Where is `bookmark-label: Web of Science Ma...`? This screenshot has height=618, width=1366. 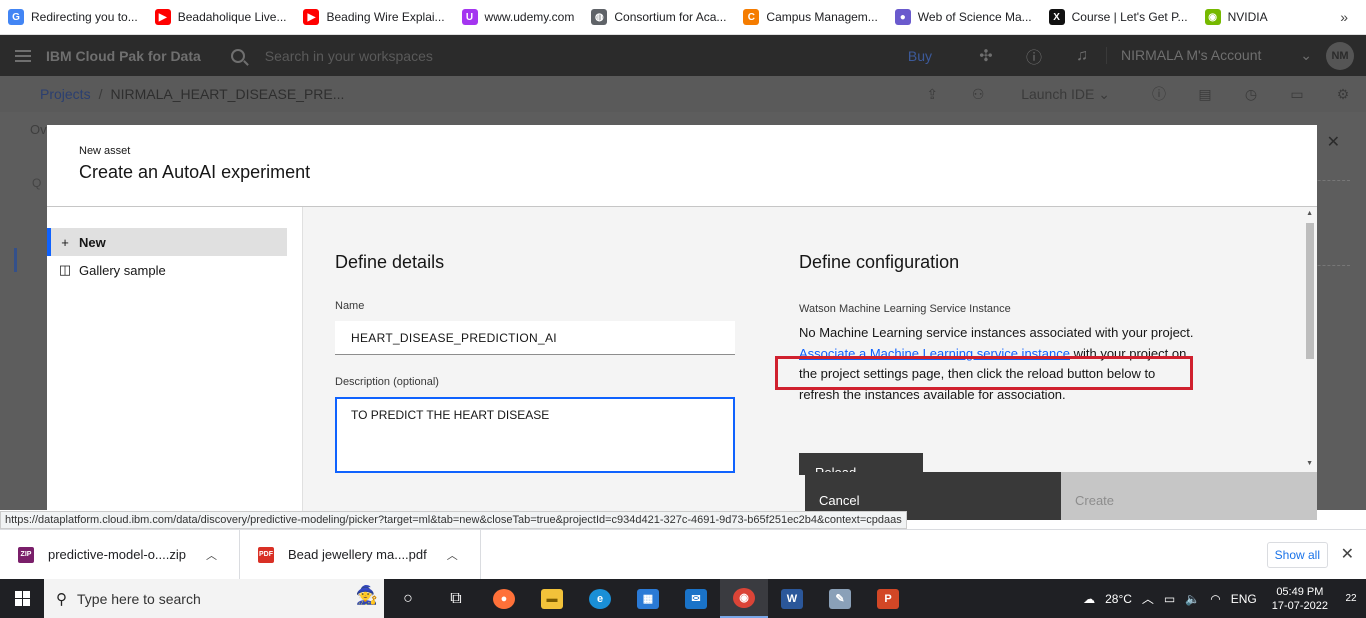 bookmark-label: Web of Science Ma... is located at coordinates (974, 17).